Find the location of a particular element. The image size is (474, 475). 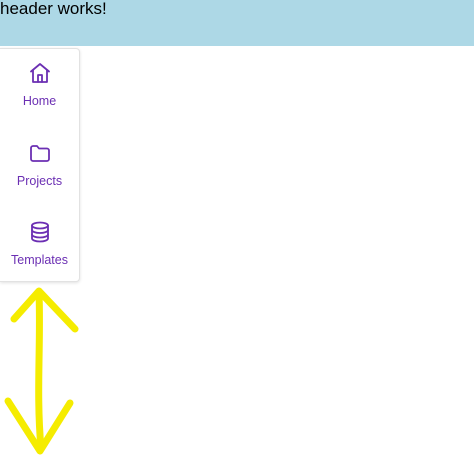

sidebar-nav: Home Projects Templates is located at coordinates (40, 165).